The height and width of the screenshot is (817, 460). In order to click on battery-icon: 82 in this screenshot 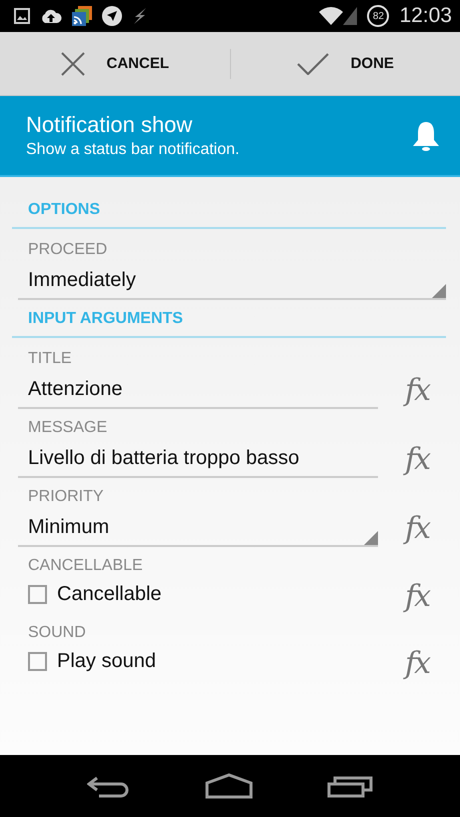, I will do `click(378, 16)`.